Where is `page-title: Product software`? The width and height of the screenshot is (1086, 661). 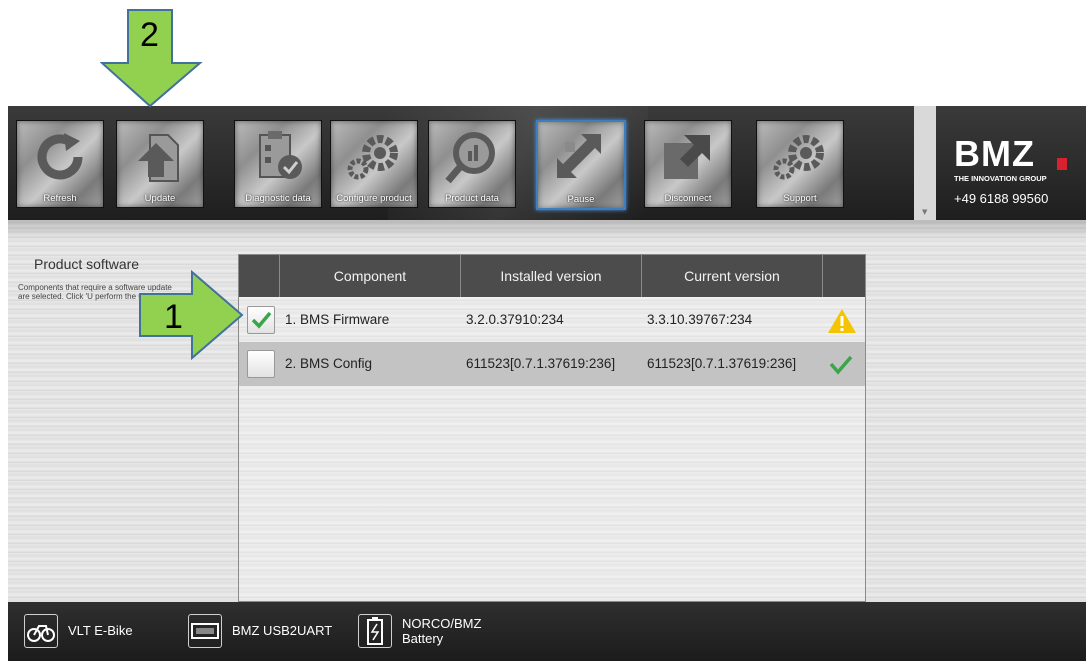
page-title: Product software is located at coordinates (87, 264).